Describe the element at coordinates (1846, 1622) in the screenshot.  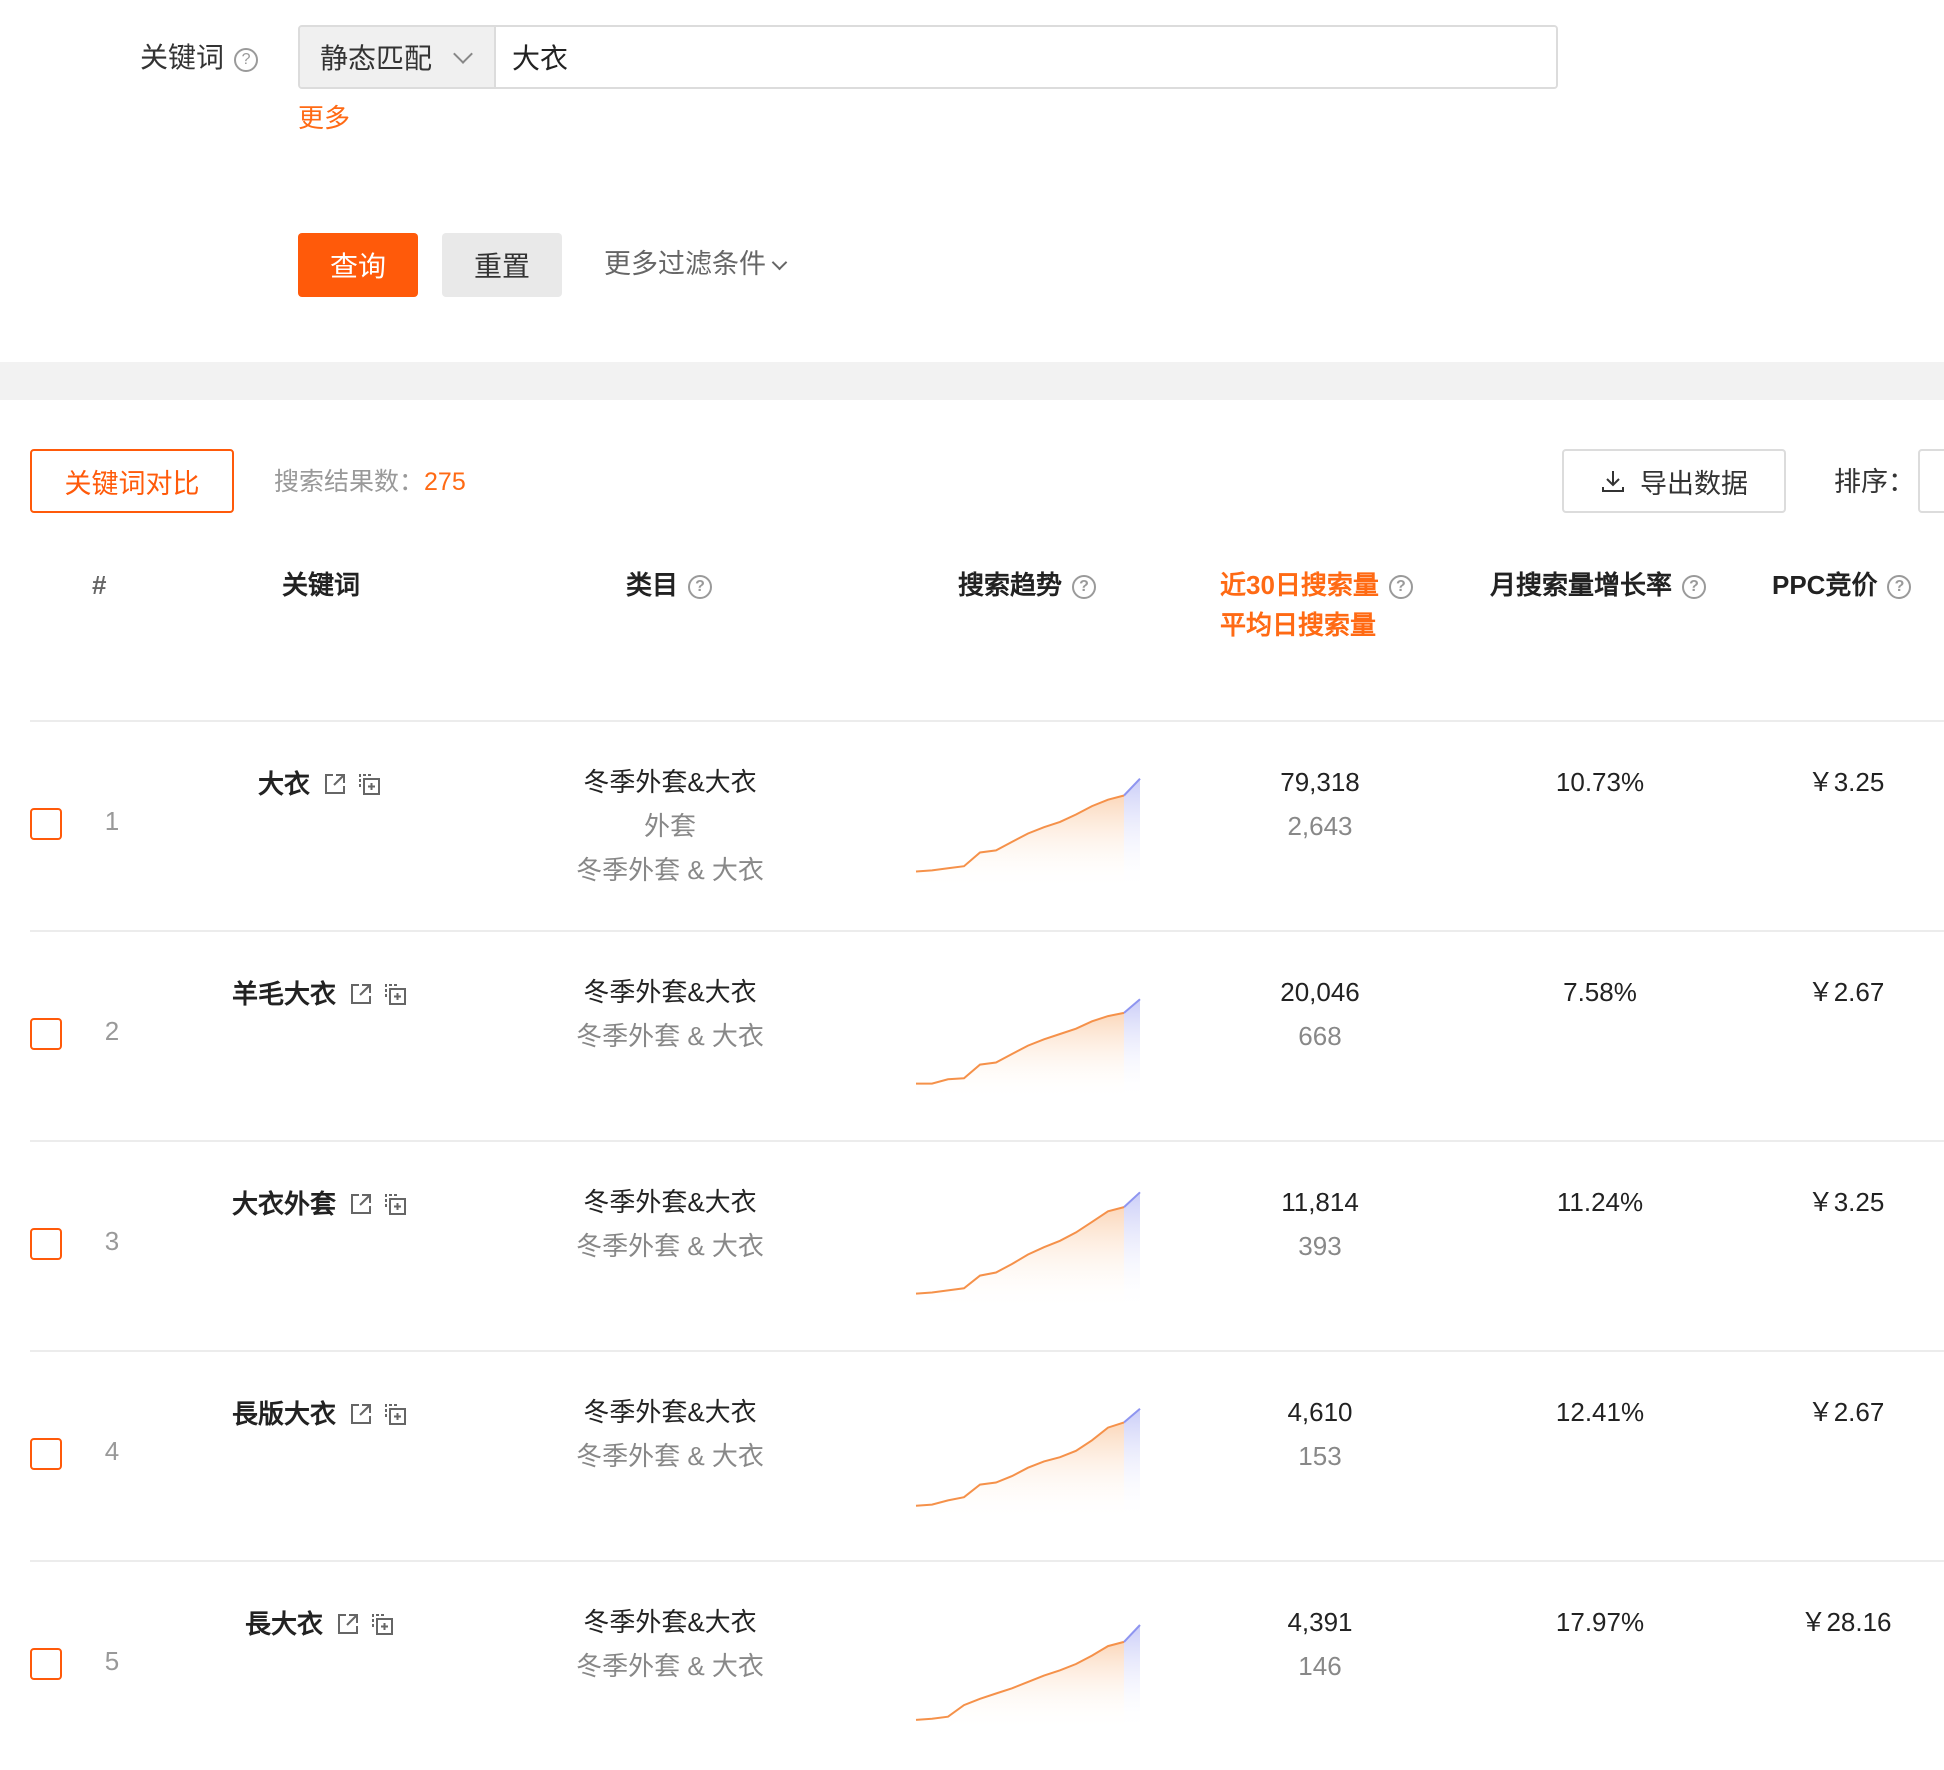
I see `row-ppc-bid: ￥28.16` at that location.